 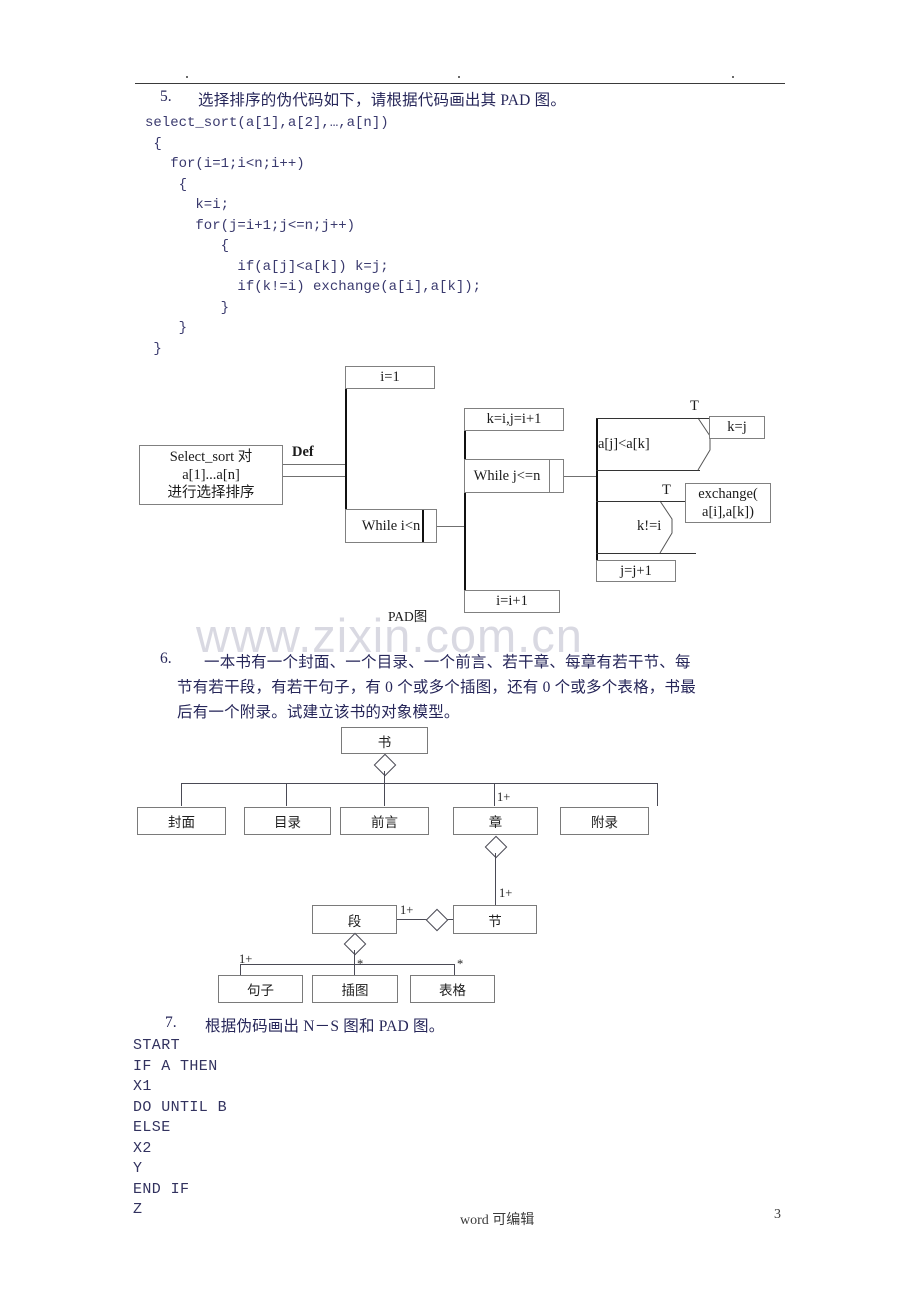 I want to click on om-mult-figure: *, so click(x=360, y=964).